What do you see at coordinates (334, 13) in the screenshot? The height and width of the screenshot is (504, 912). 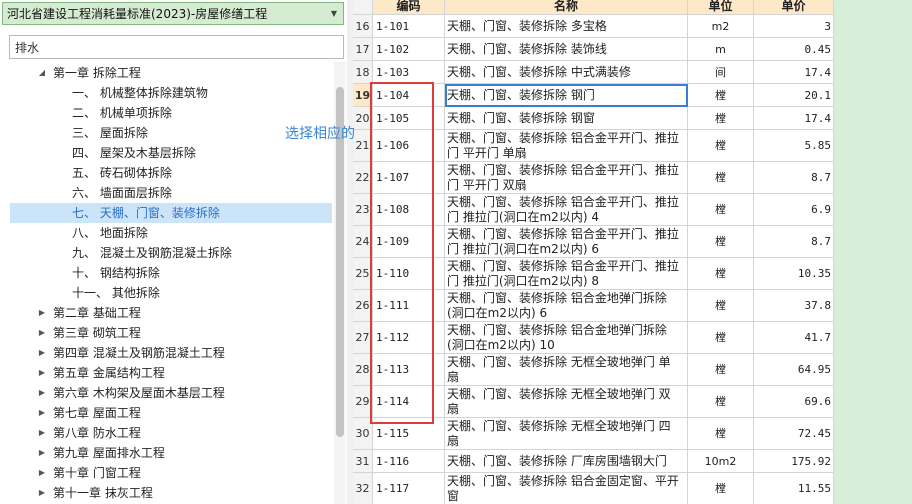 I see `chevron-down-icon: ▼` at bounding box center [334, 13].